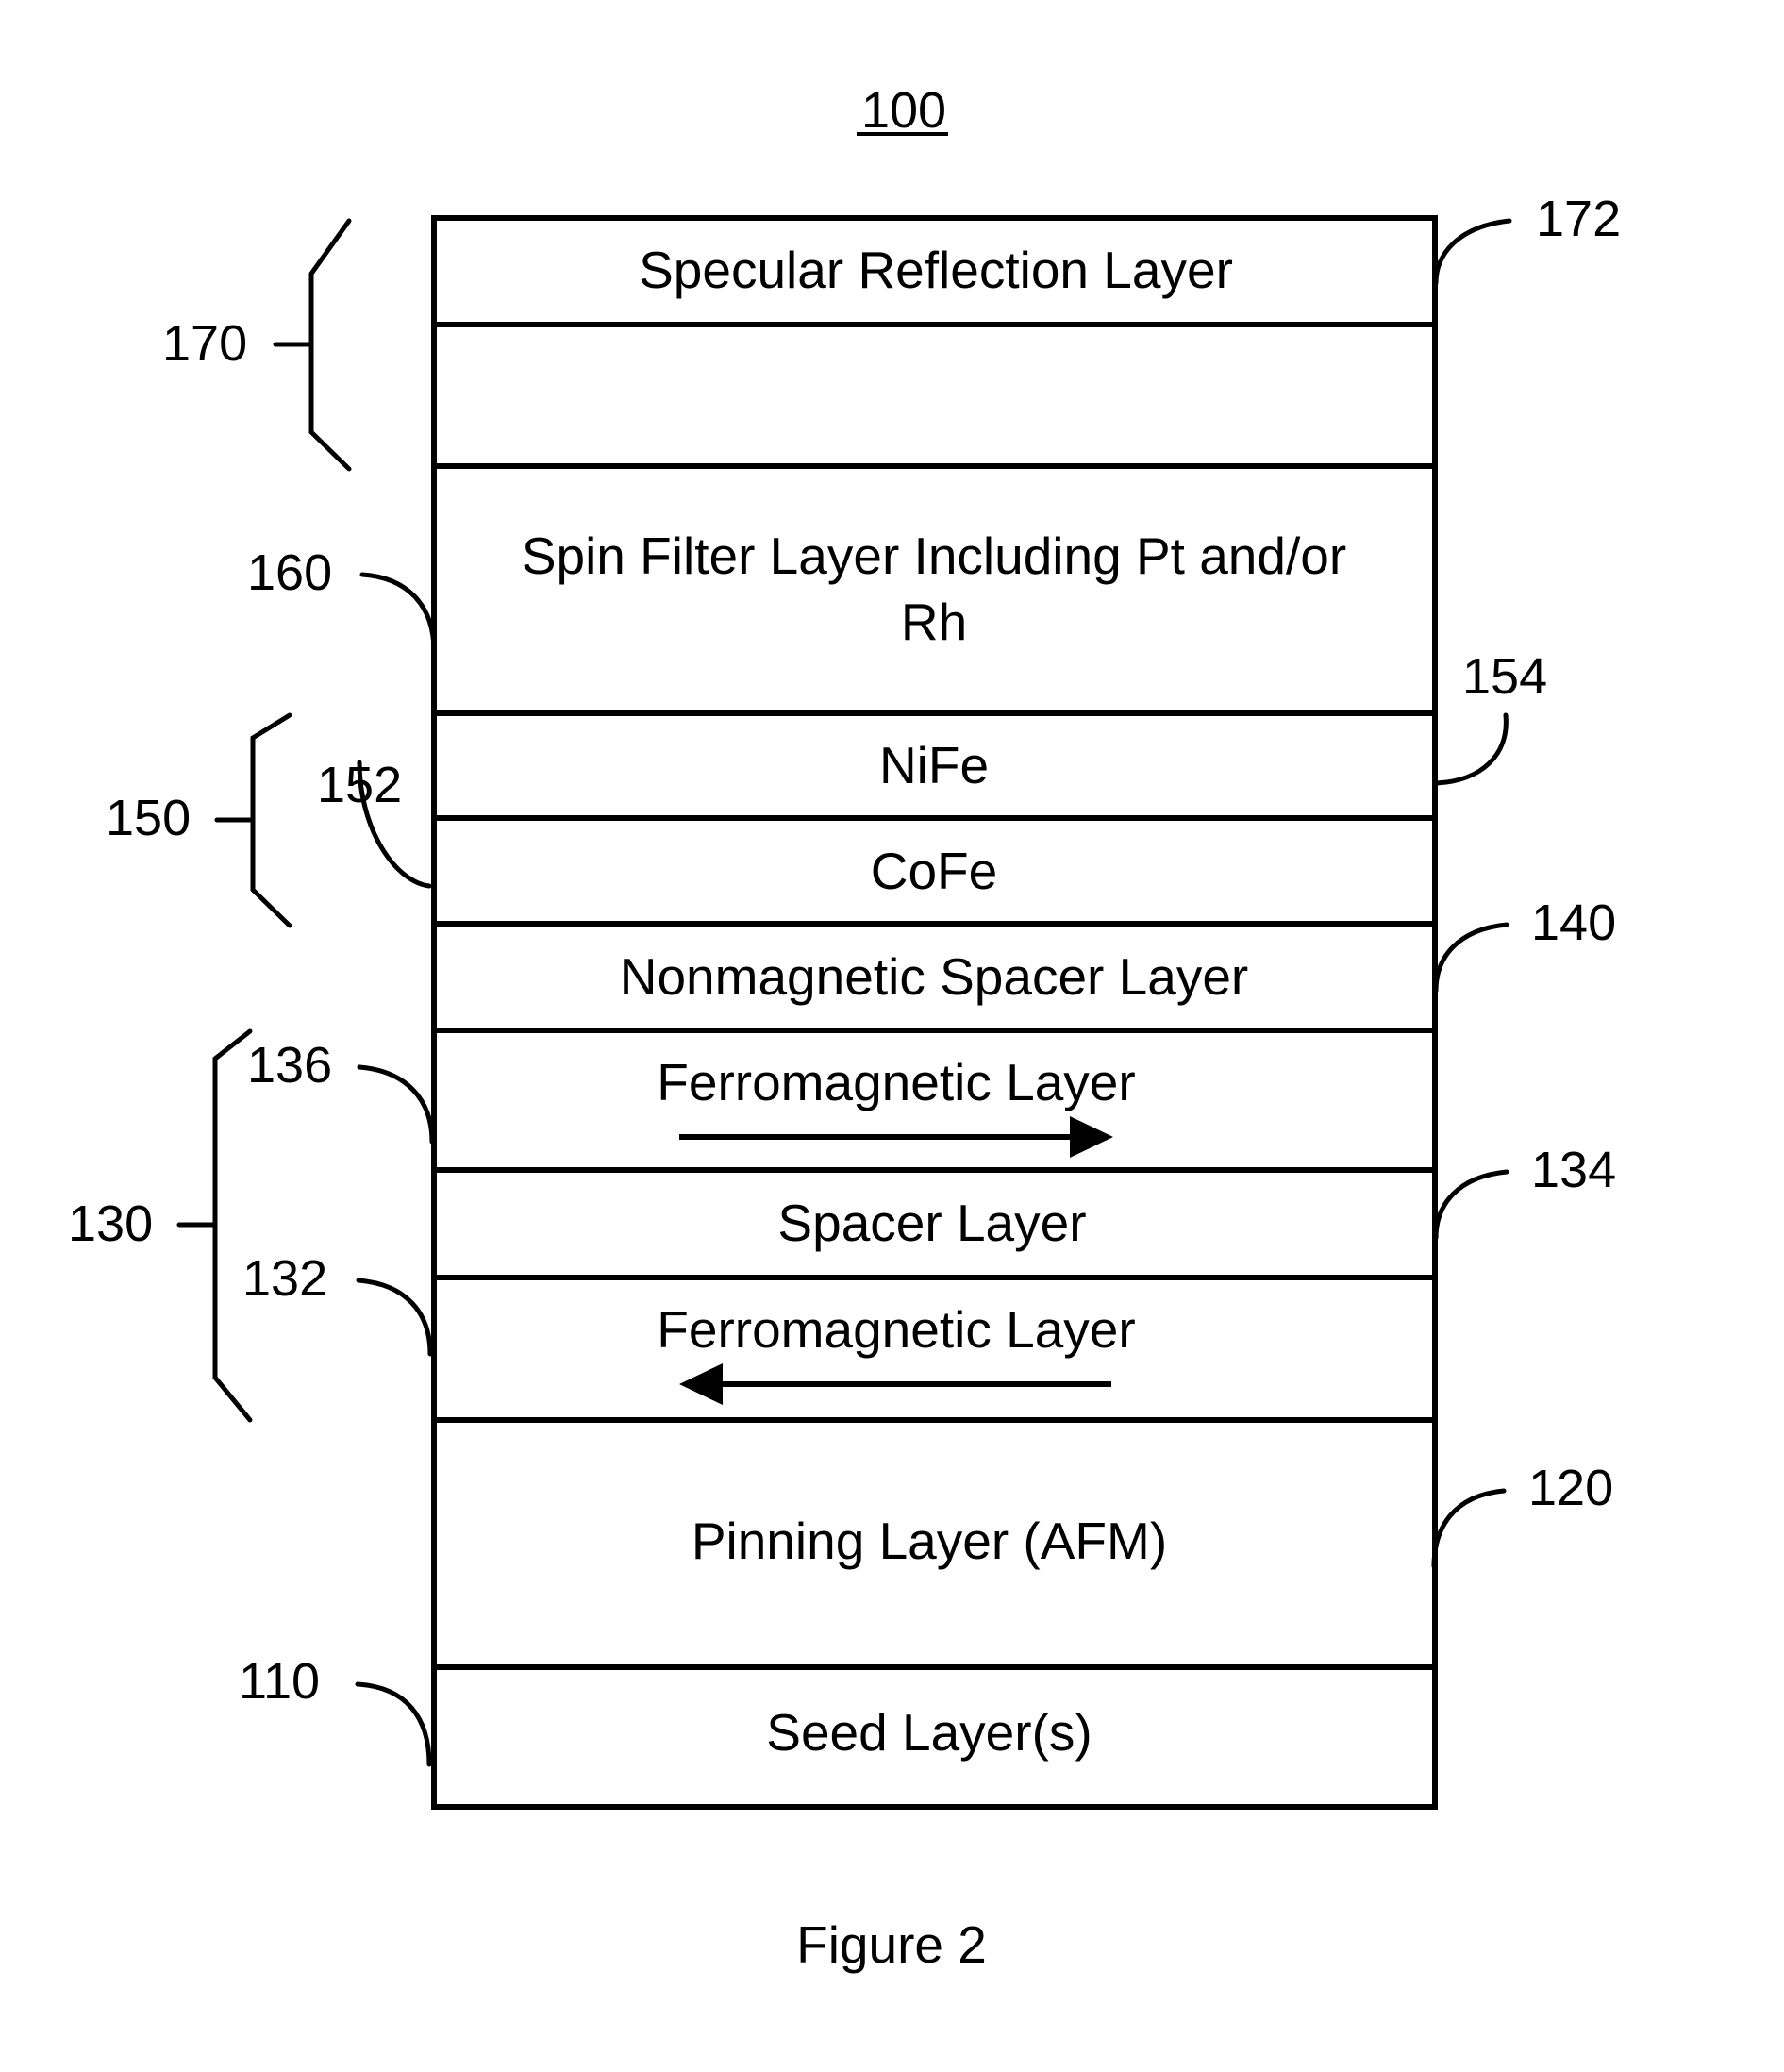  Describe the element at coordinates (934, 871) in the screenshot. I see `layer-cofe: CoFe` at that location.